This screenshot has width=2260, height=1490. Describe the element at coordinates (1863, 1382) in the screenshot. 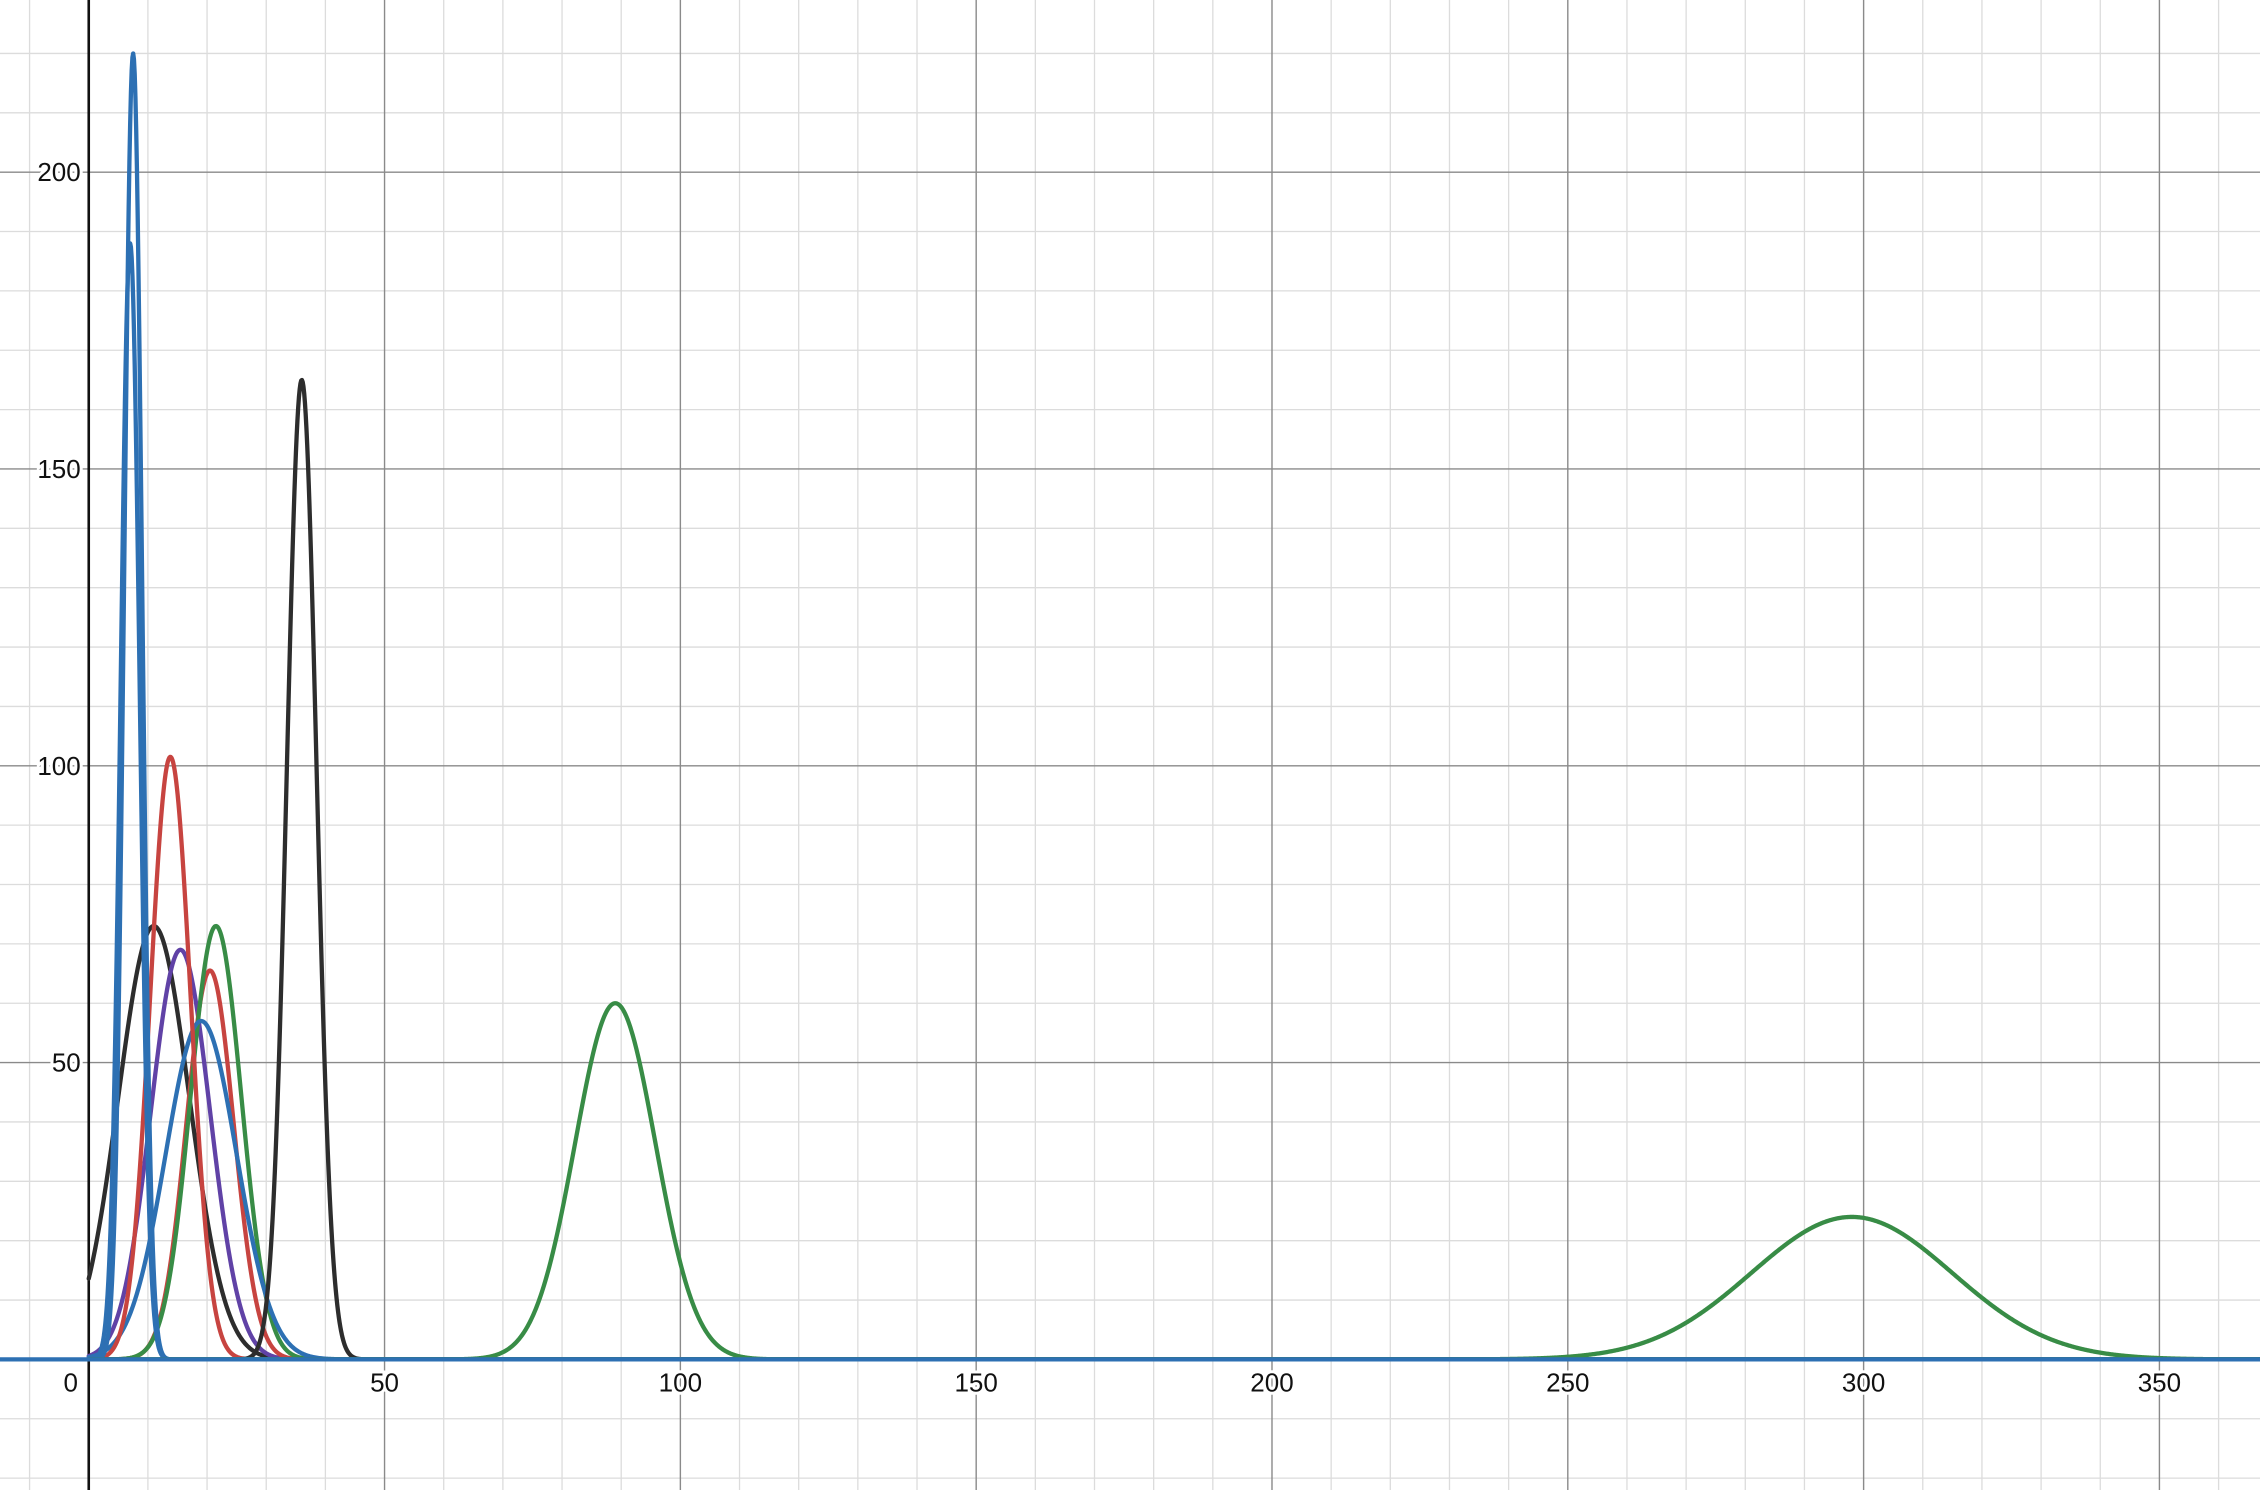

I see `x-tick-label: 300` at that location.